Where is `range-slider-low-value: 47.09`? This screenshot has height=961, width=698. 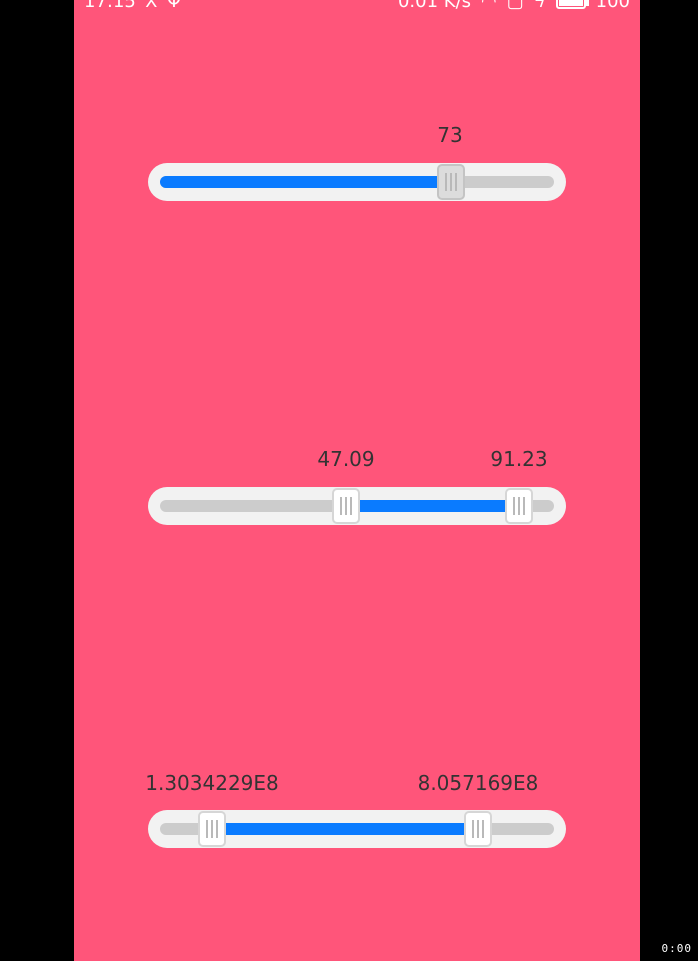 range-slider-low-value: 47.09 is located at coordinates (346, 459).